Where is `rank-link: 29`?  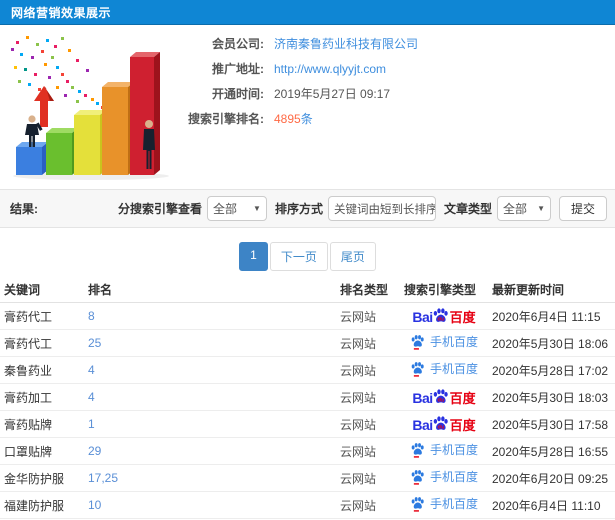
rank-link: 29 is located at coordinates (94, 451).